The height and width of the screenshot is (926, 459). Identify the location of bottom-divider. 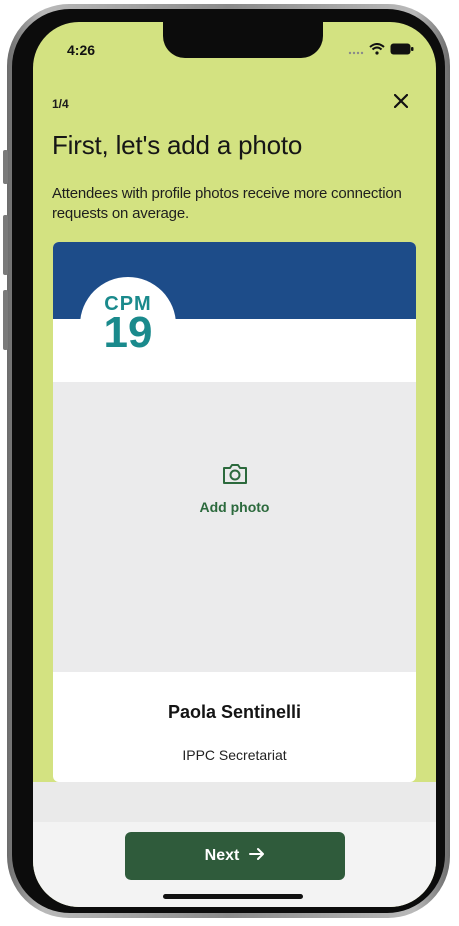
(234, 802).